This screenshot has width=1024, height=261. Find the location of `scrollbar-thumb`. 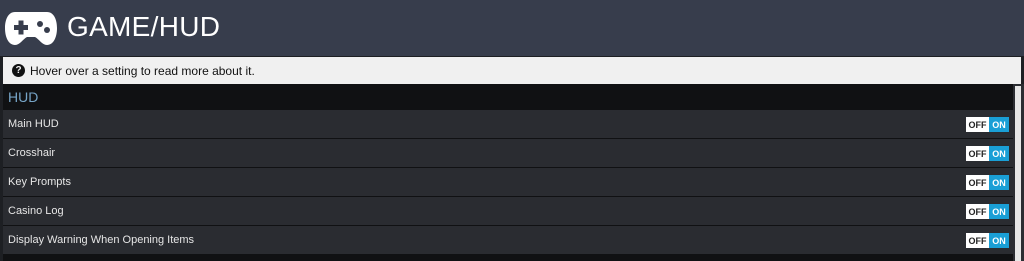

scrollbar-thumb is located at coordinates (1018, 173).